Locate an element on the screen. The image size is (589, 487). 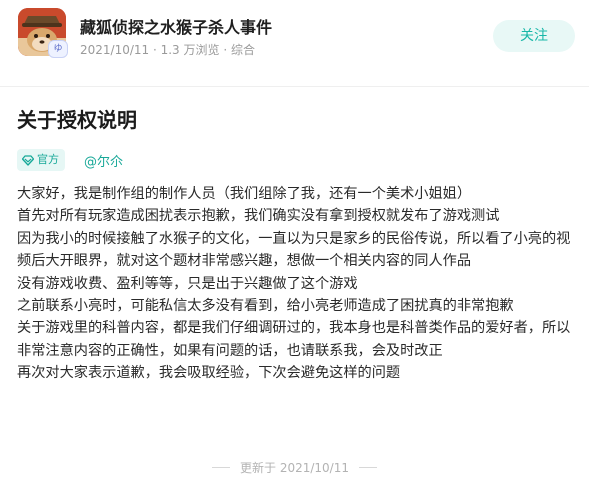
paragraph: 首先对所有玩家造成困扰表示抱歉，我们确实没有拿到授权就发布了游戏测试 is located at coordinates (258, 216).